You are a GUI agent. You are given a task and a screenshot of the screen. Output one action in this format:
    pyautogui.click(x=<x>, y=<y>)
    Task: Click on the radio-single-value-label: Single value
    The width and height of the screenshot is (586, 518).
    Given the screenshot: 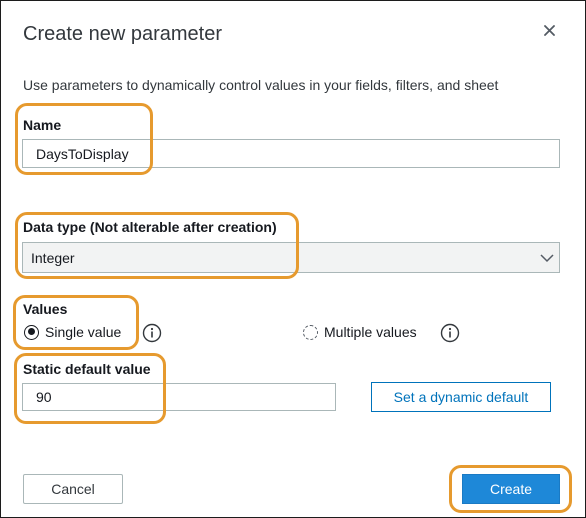 What is the action you would take?
    pyautogui.click(x=83, y=332)
    